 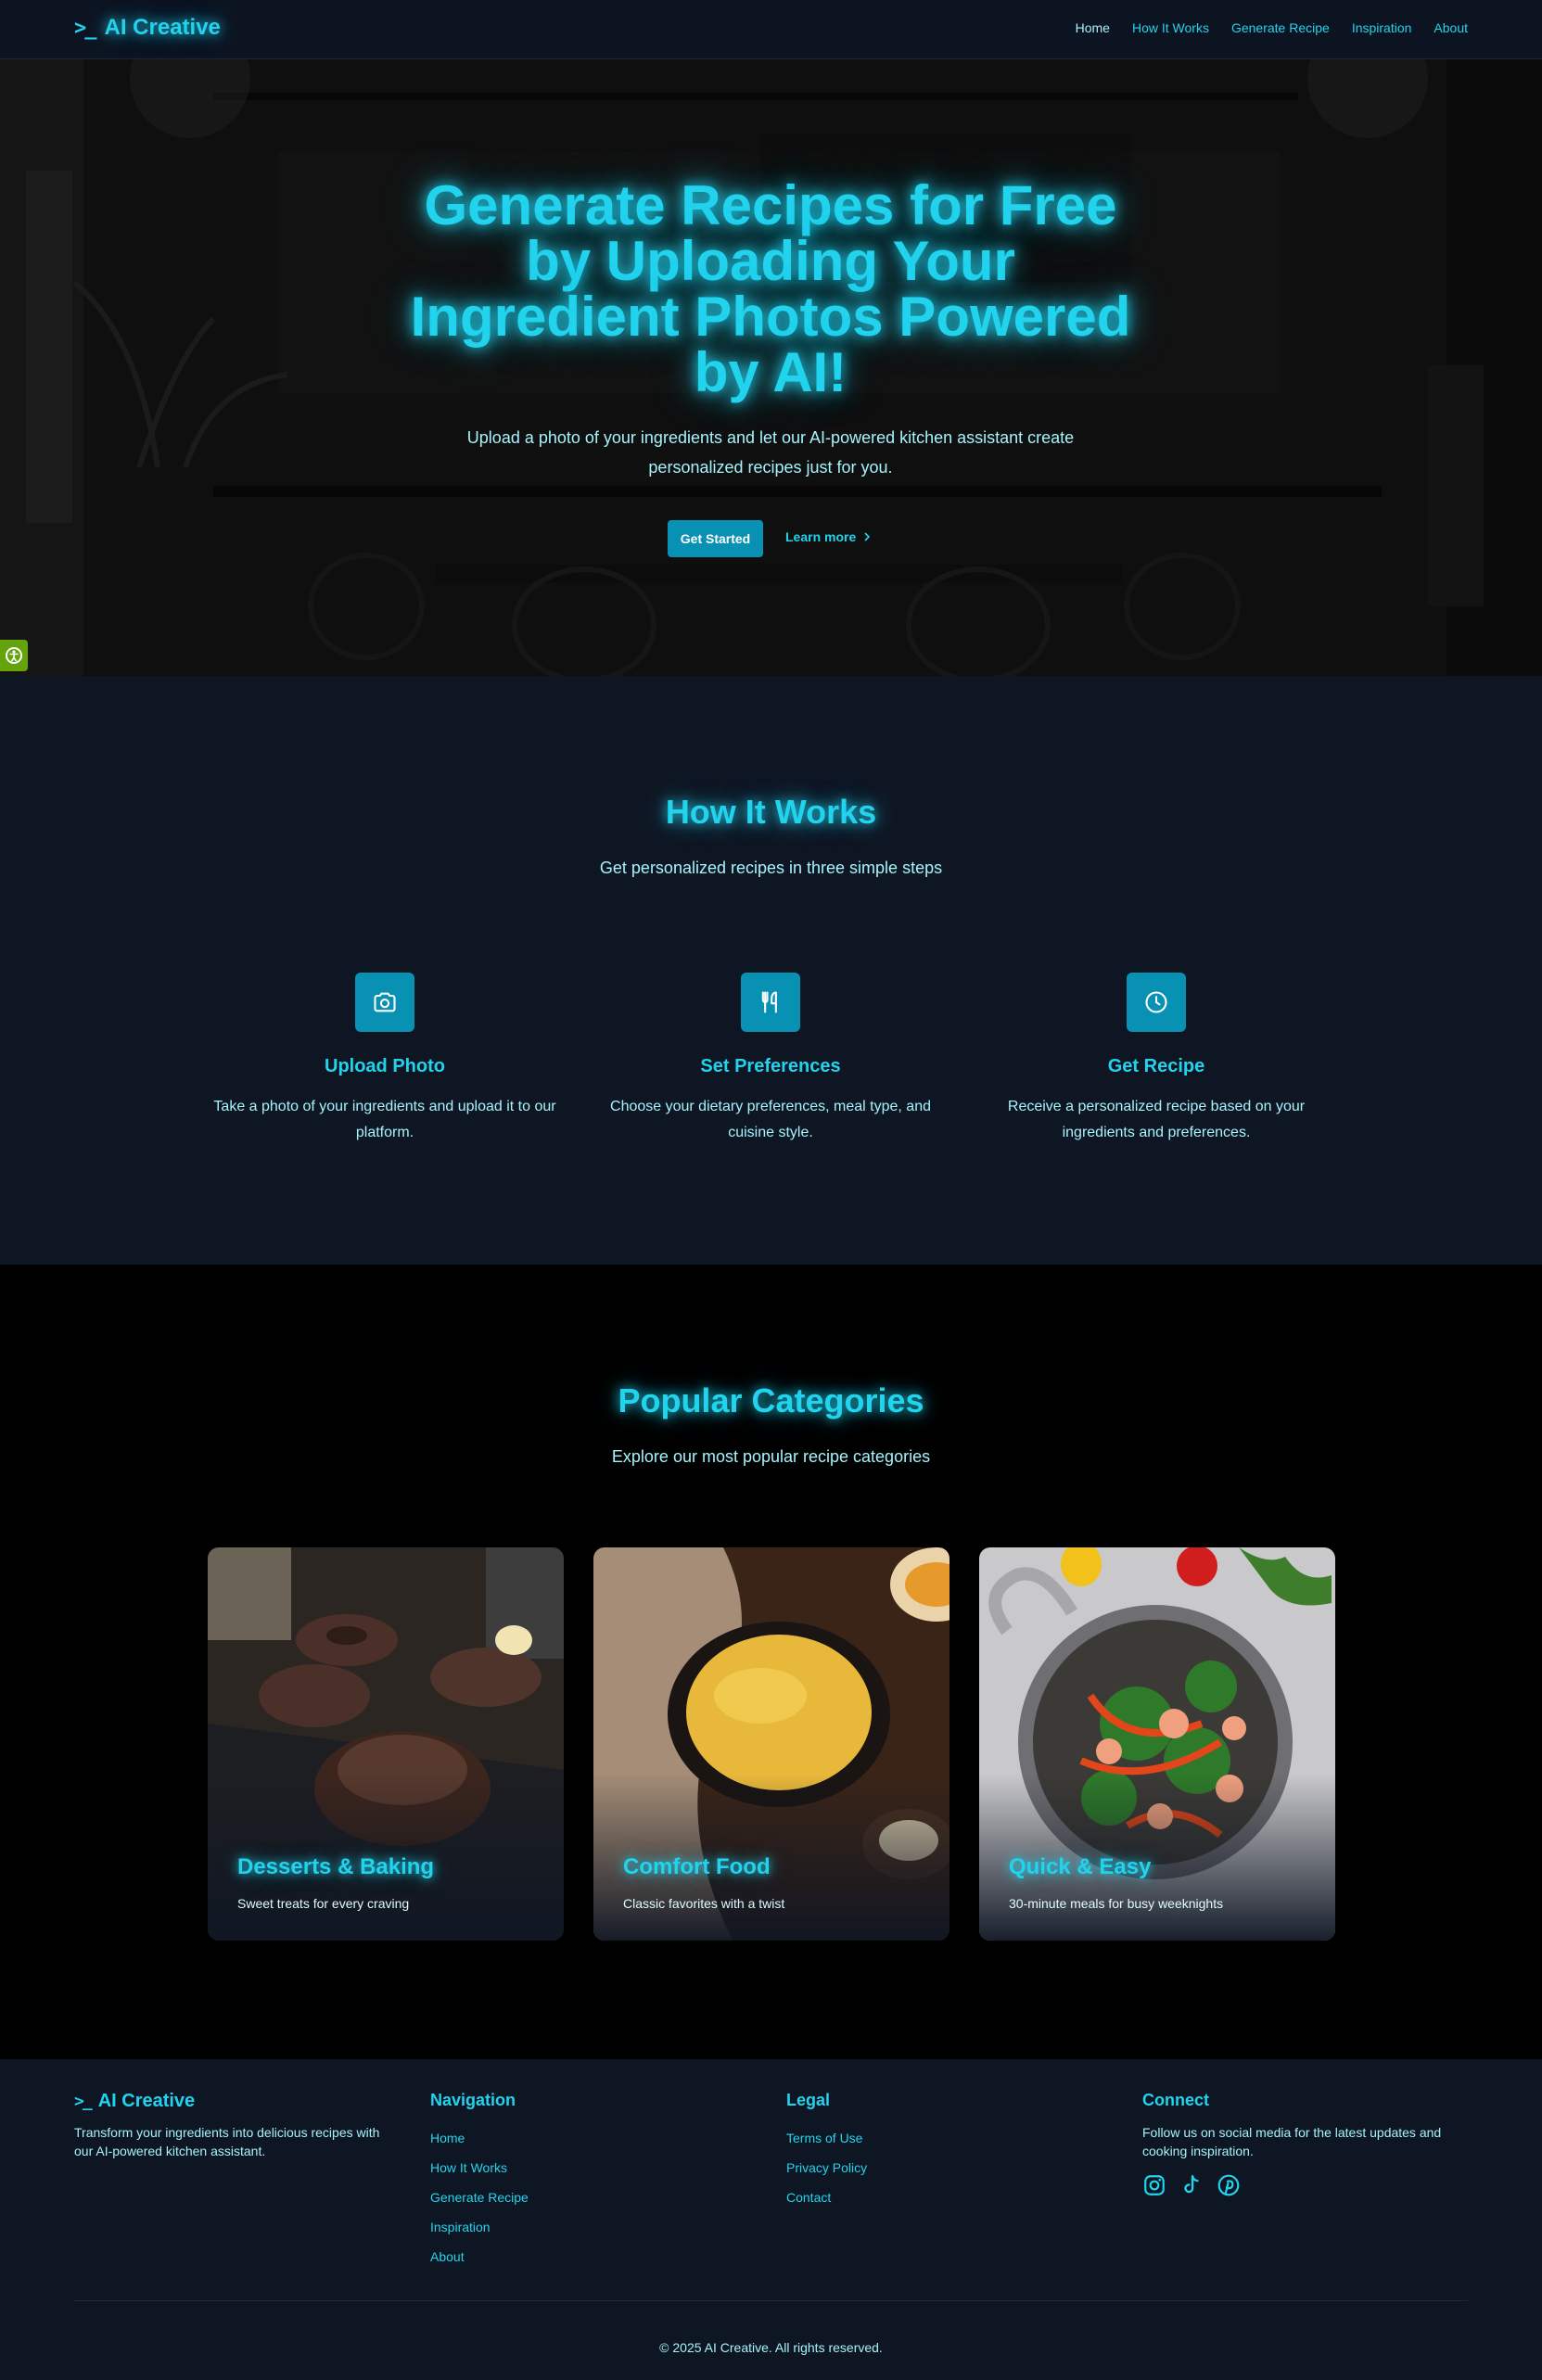 I want to click on categories-title: Popular Categories, so click(x=771, y=1400).